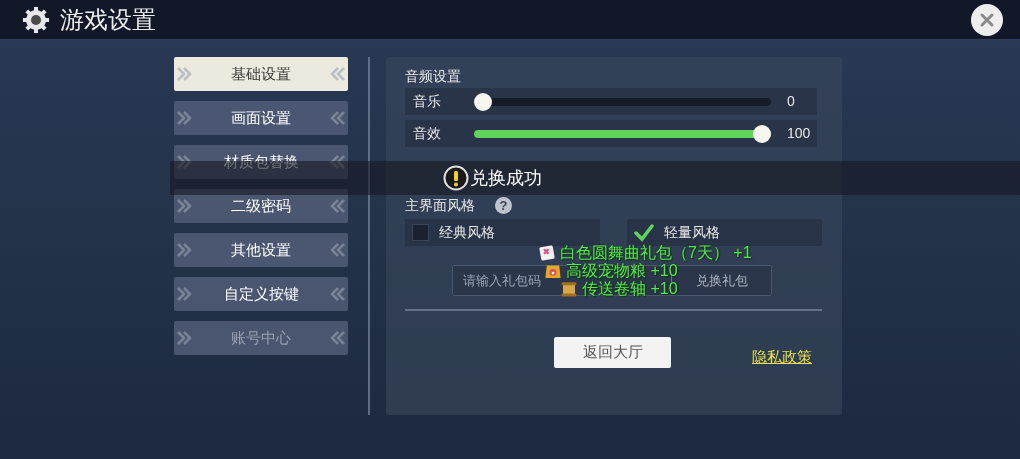 The width and height of the screenshot is (1020, 459). Describe the element at coordinates (656, 253) in the screenshot. I see `reward-message: 白色圆舞曲礼包（7天） +1` at that location.